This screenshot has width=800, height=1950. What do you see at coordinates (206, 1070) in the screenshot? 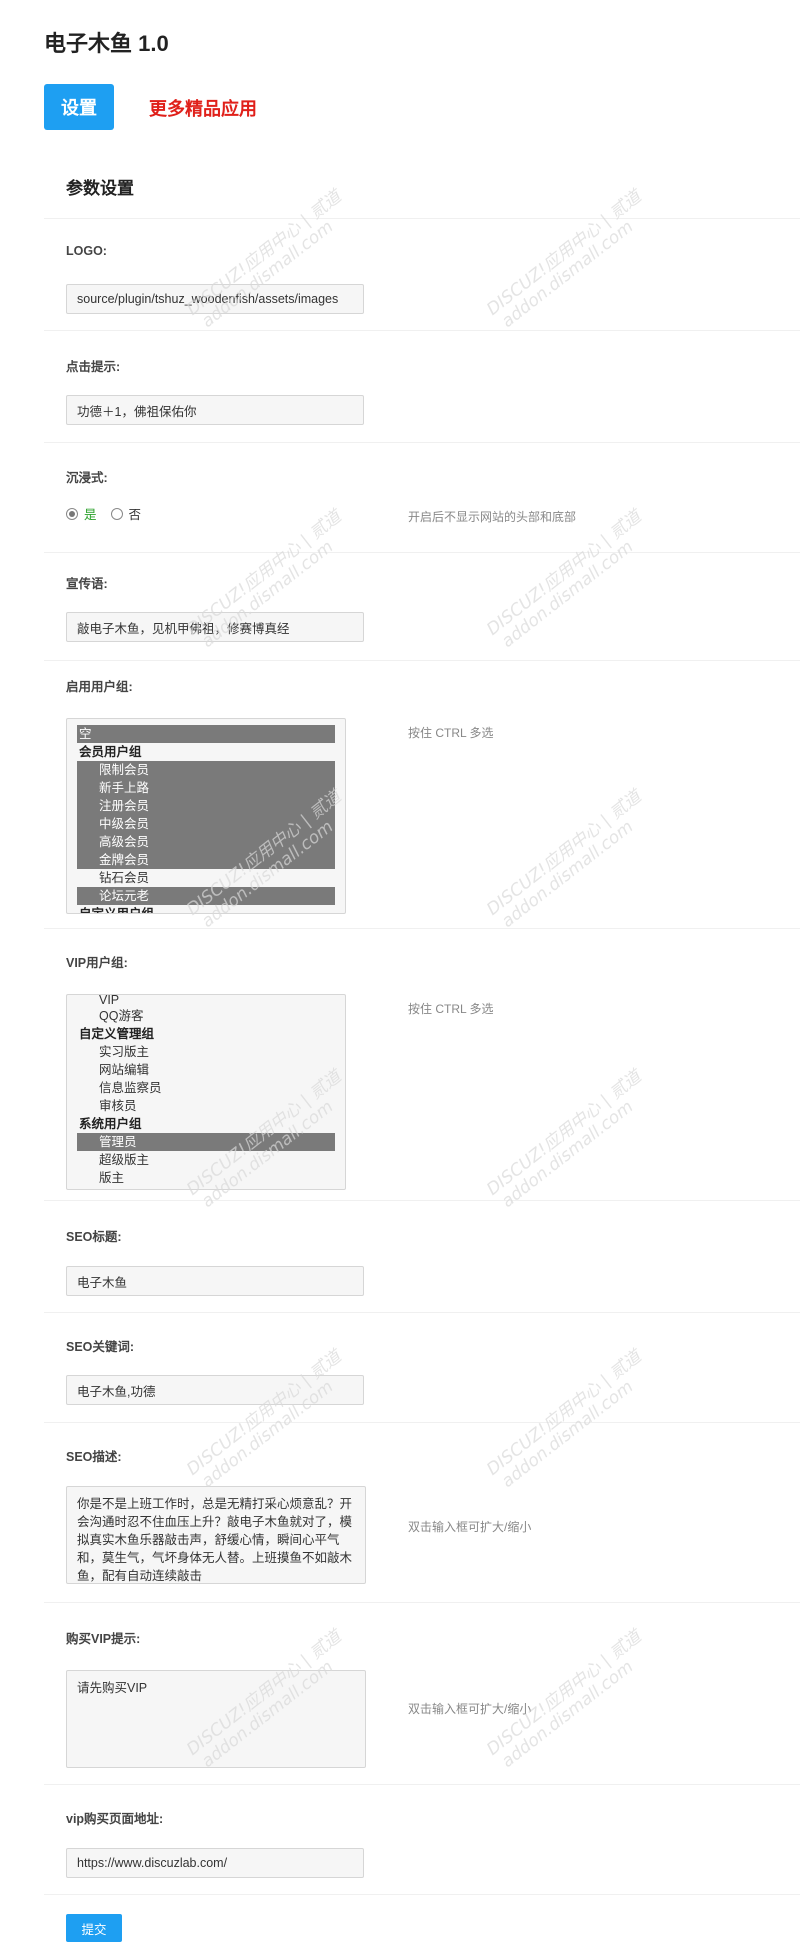
I see `select-option: 网站编辑` at bounding box center [206, 1070].